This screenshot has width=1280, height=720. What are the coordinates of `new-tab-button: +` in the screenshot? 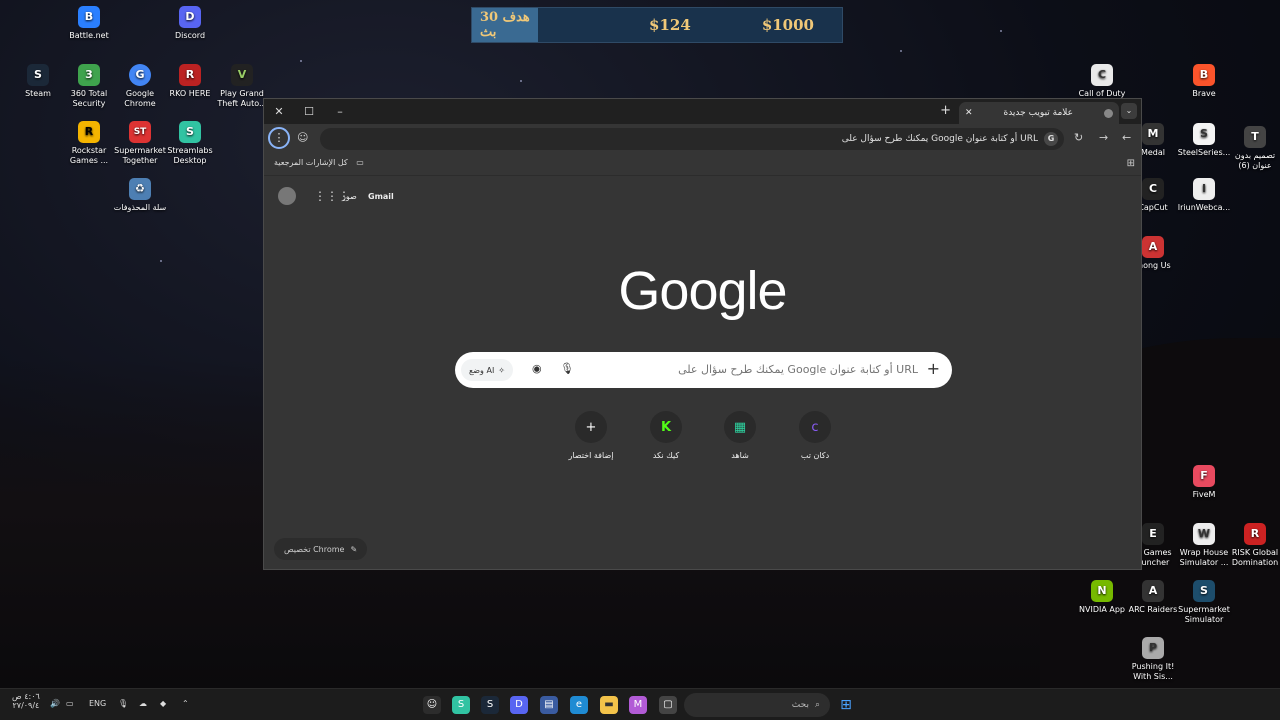 It's located at (945, 110).